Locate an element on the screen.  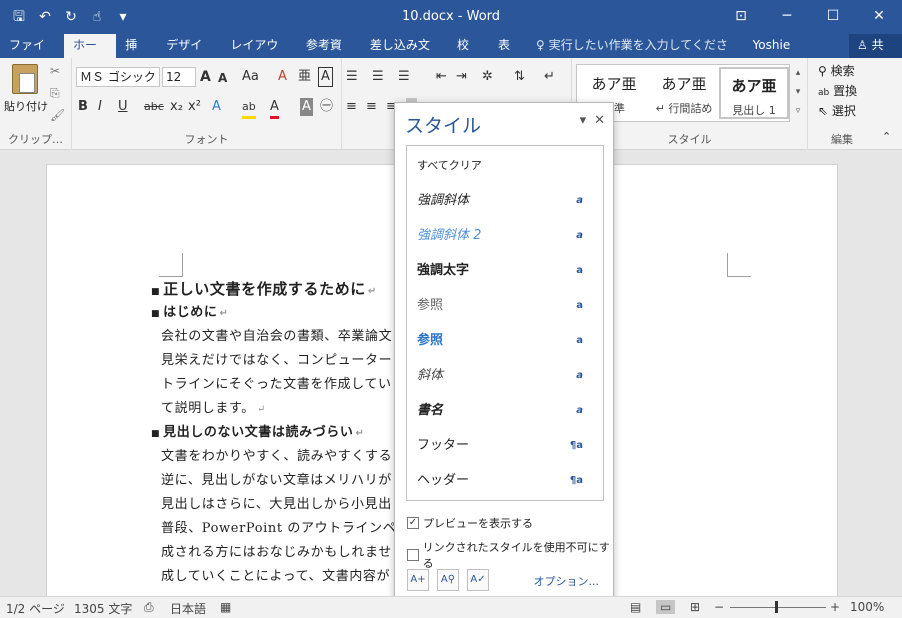
style-list-item-book-title: 書名 a is located at coordinates (505, 410).